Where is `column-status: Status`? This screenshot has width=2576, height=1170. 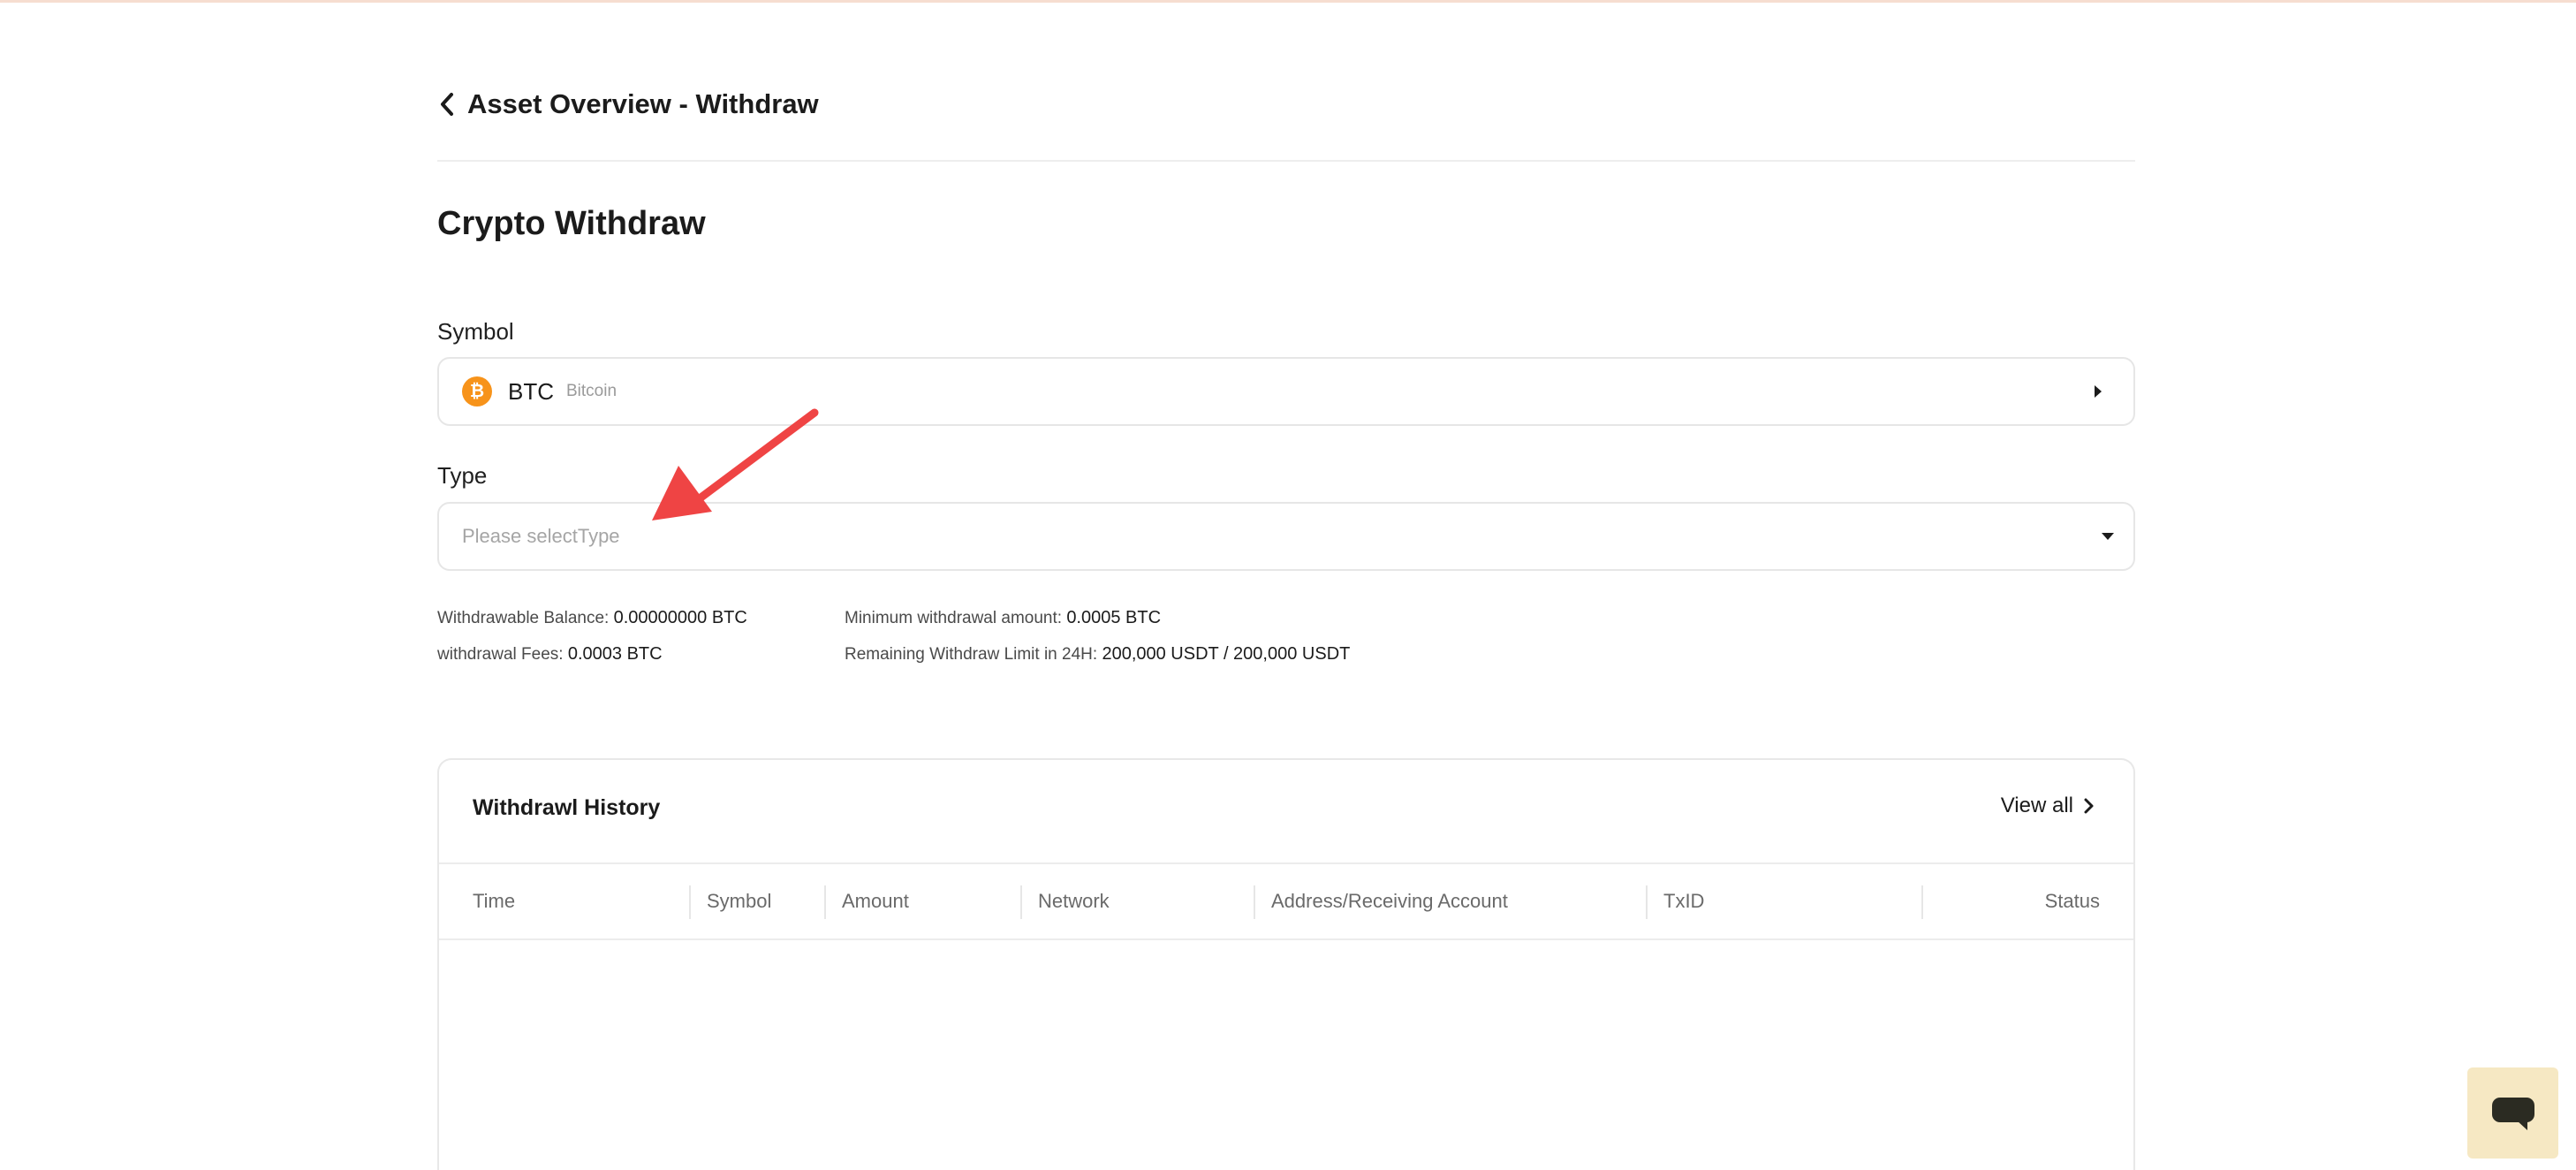
column-status: Status is located at coordinates (2073, 901).